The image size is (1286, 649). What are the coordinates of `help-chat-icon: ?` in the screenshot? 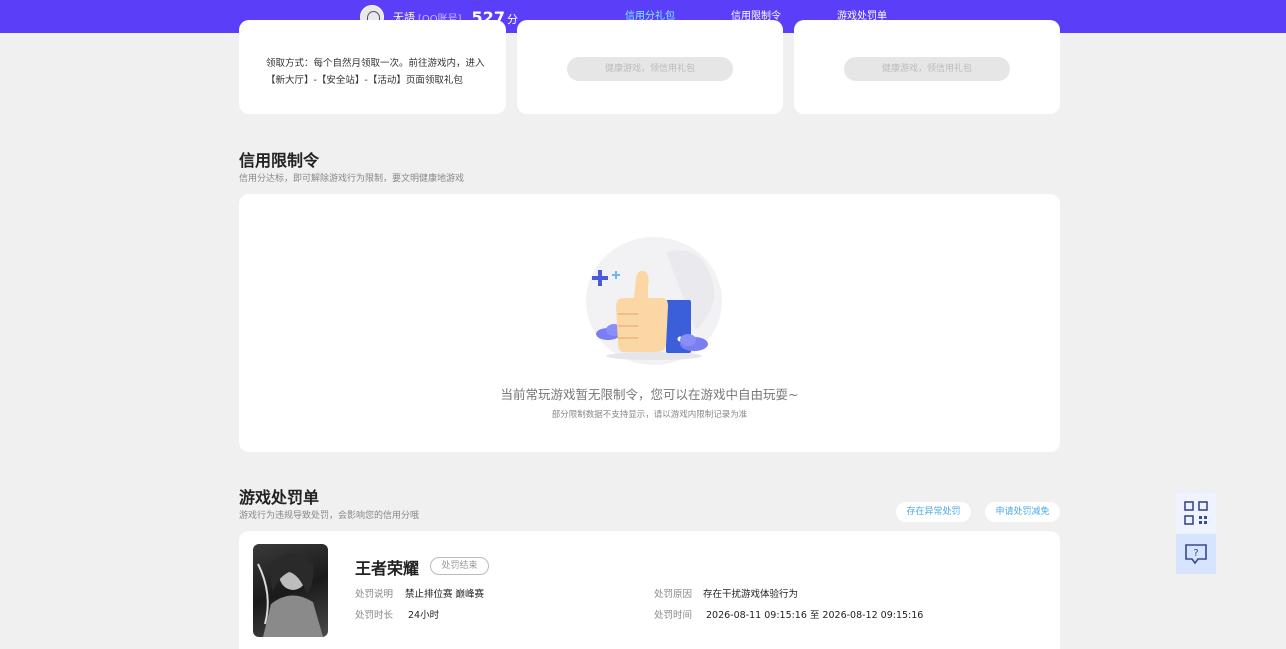 It's located at (1196, 554).